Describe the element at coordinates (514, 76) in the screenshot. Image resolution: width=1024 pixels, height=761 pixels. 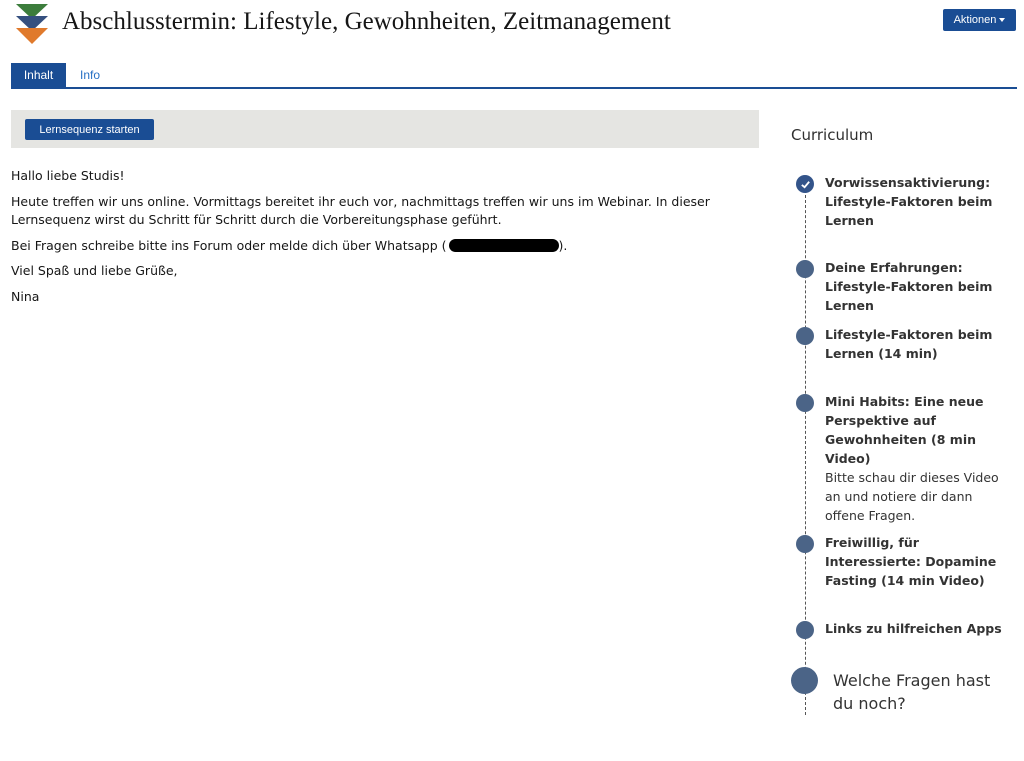
I see `tab-bar: Inhalt Info` at that location.